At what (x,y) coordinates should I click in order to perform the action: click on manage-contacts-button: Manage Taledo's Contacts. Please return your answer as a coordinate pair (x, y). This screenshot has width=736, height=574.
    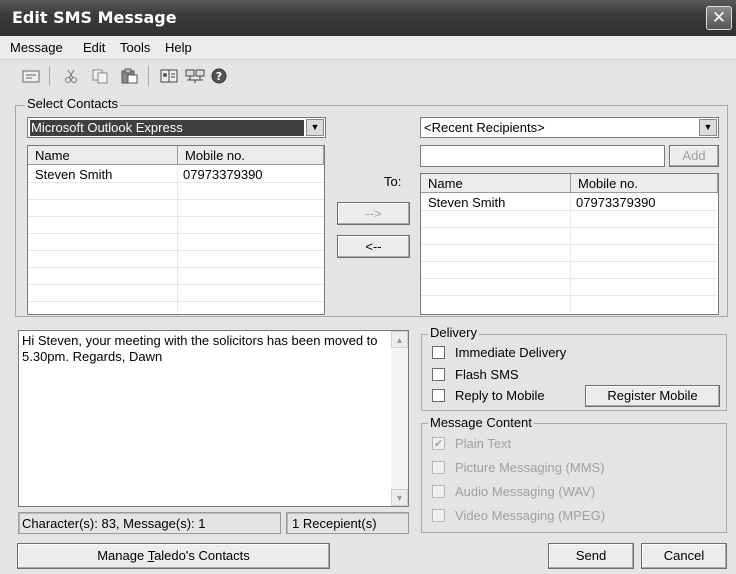
    Looking at the image, I should click on (173, 556).